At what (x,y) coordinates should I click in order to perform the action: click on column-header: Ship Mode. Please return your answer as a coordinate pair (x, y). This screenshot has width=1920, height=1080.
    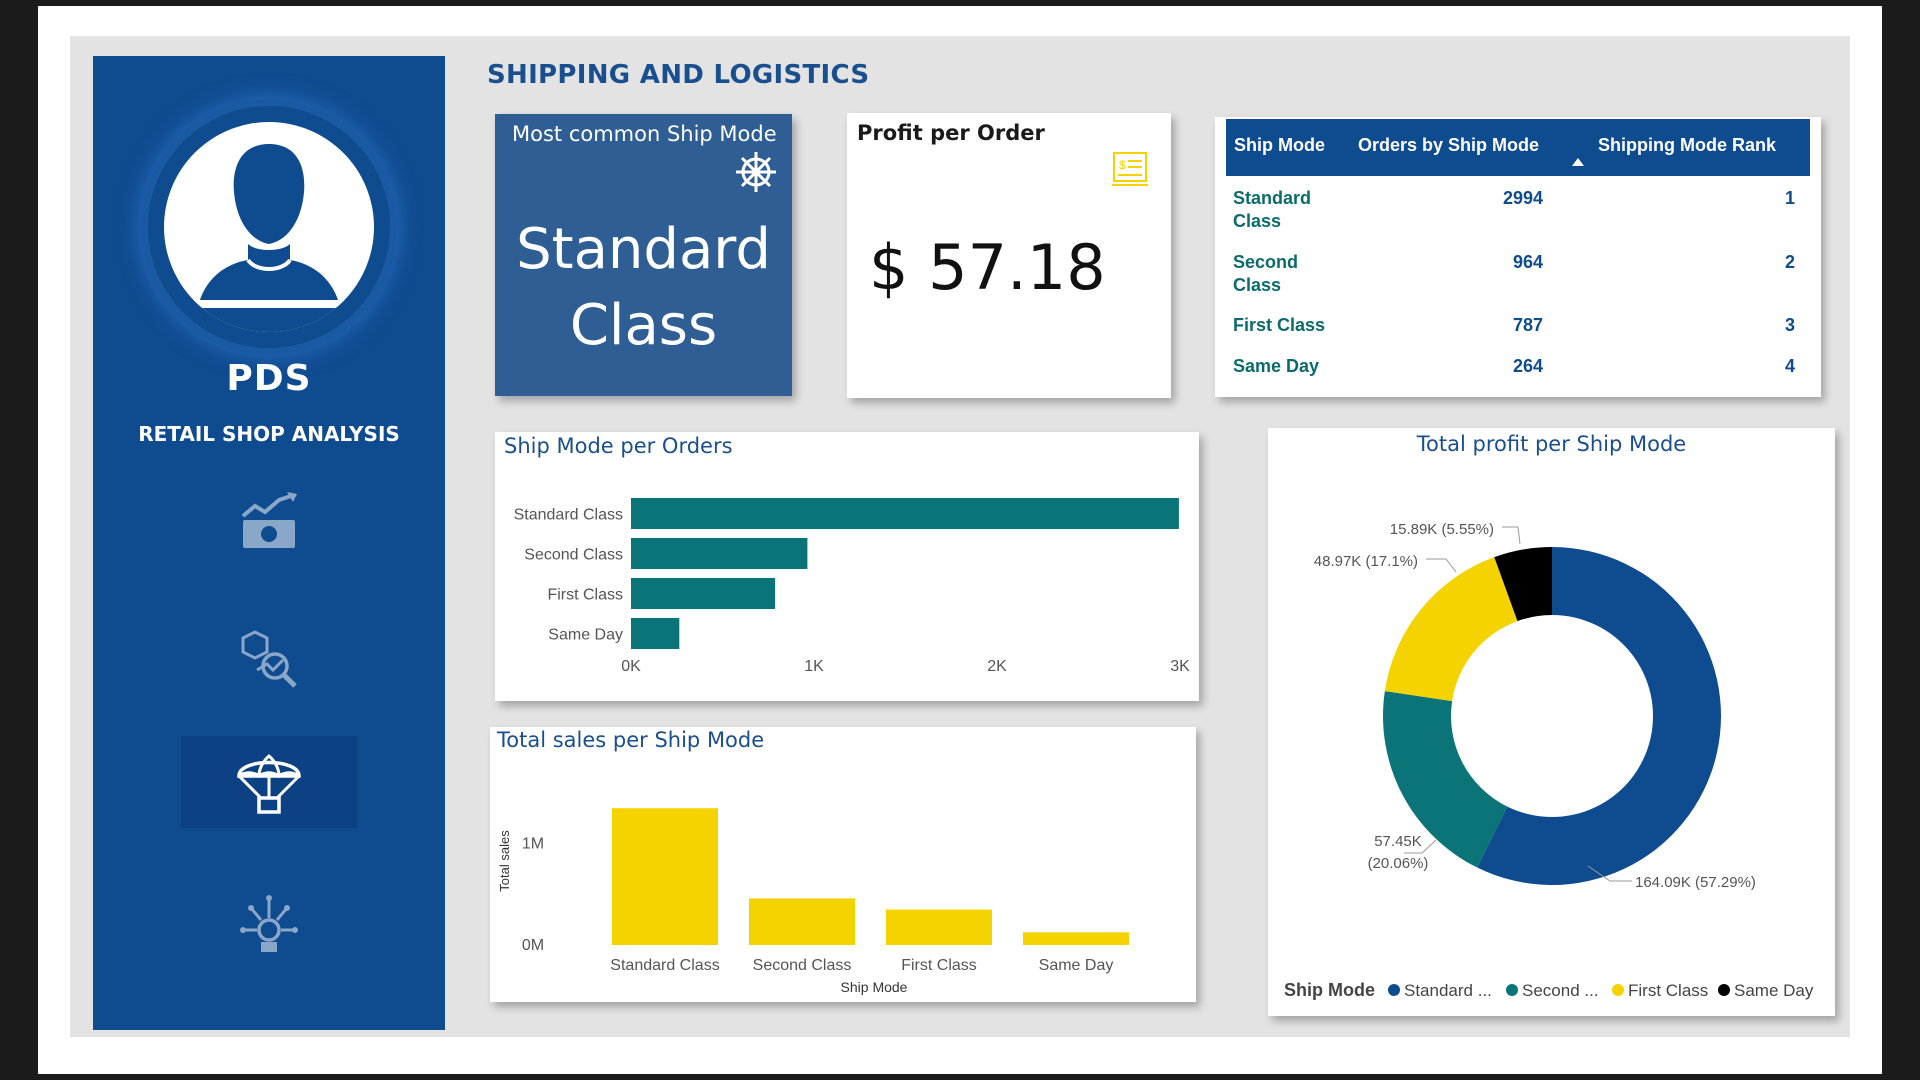
    Looking at the image, I should click on (1279, 145).